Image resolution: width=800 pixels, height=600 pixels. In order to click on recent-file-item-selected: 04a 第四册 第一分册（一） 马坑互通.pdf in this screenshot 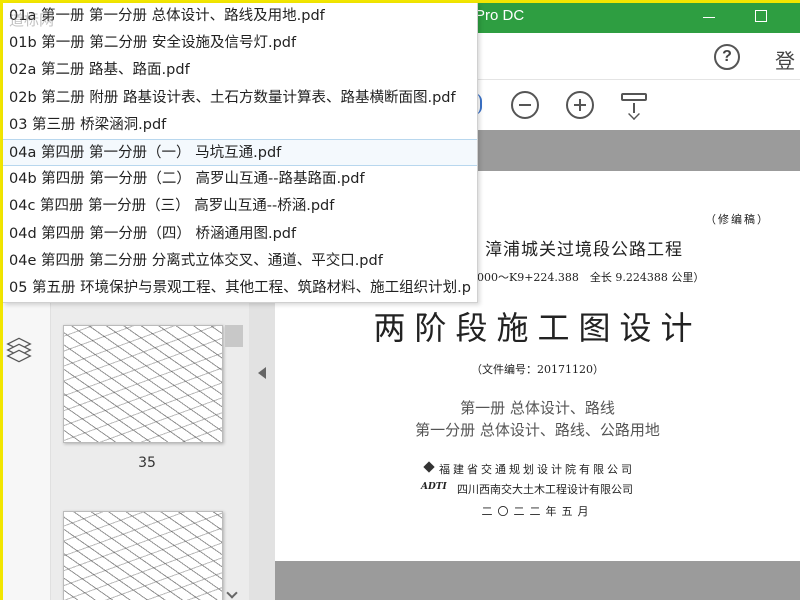, I will do `click(240, 152)`.